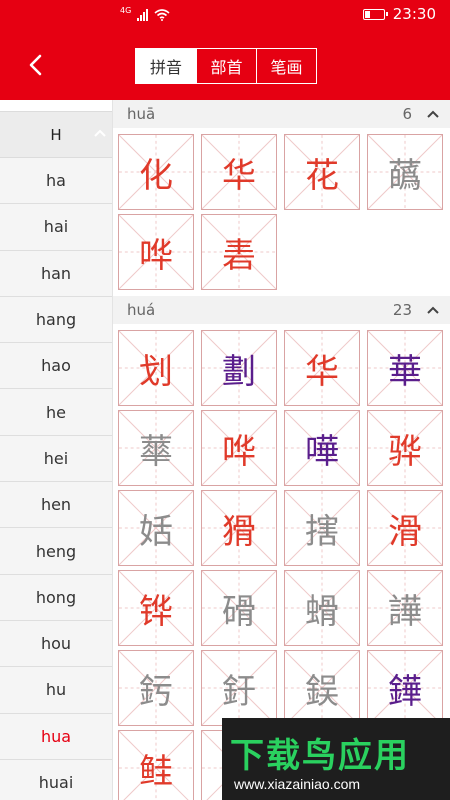 Image resolution: width=450 pixels, height=800 pixels. Describe the element at coordinates (414, 14) in the screenshot. I see `clock: 23:30` at that location.